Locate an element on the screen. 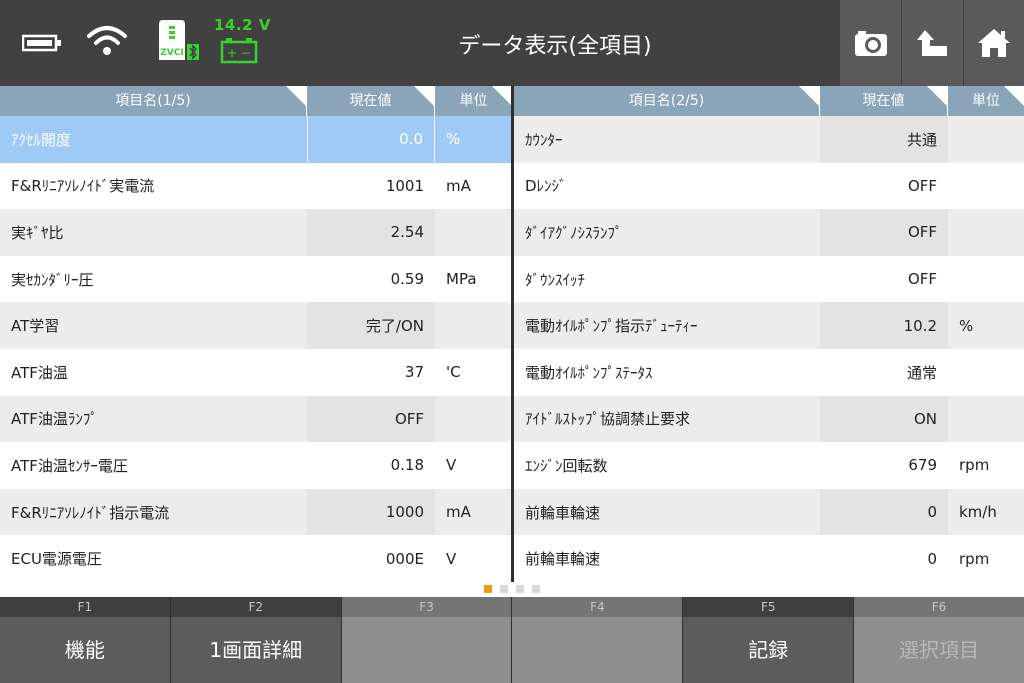 The image size is (1024, 683). fkey-number: F6 is located at coordinates (939, 607).